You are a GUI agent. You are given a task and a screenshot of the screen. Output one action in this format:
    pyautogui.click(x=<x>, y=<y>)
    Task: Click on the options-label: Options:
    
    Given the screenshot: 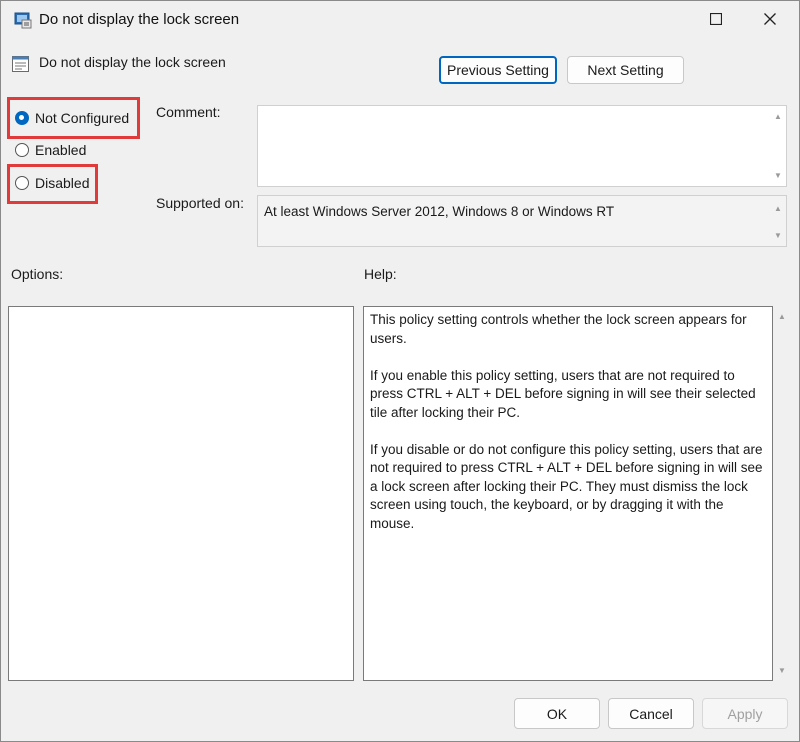 What is the action you would take?
    pyautogui.click(x=37, y=274)
    